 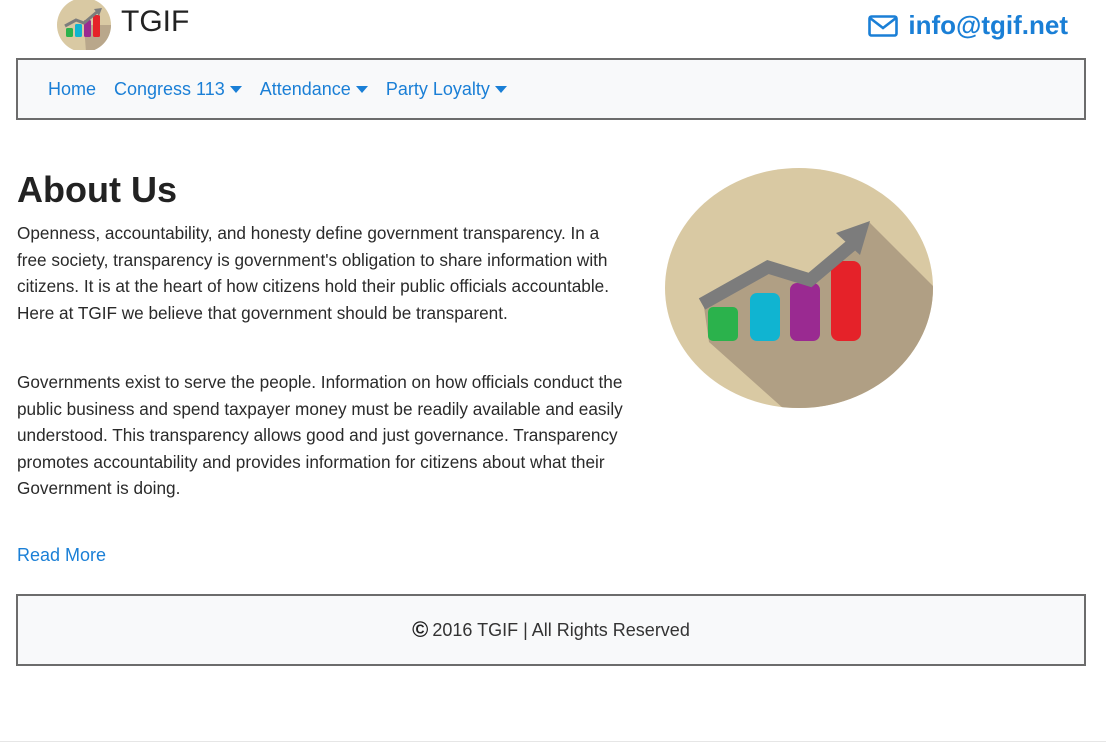 I want to click on site-footer: © 2016 TGIF | All Rights Reserved, so click(x=551, y=630).